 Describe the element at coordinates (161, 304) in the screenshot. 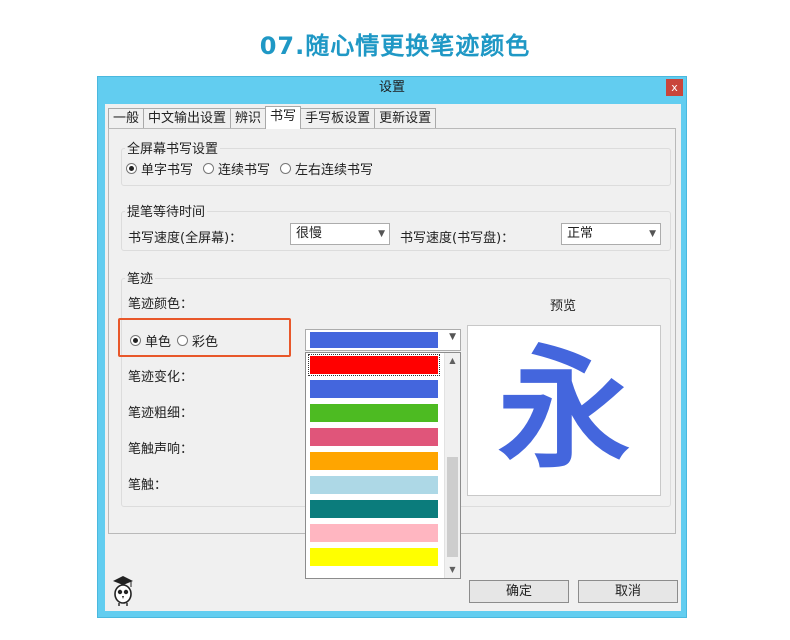

I see `stroke-color-label: 笔迹颜色：` at that location.